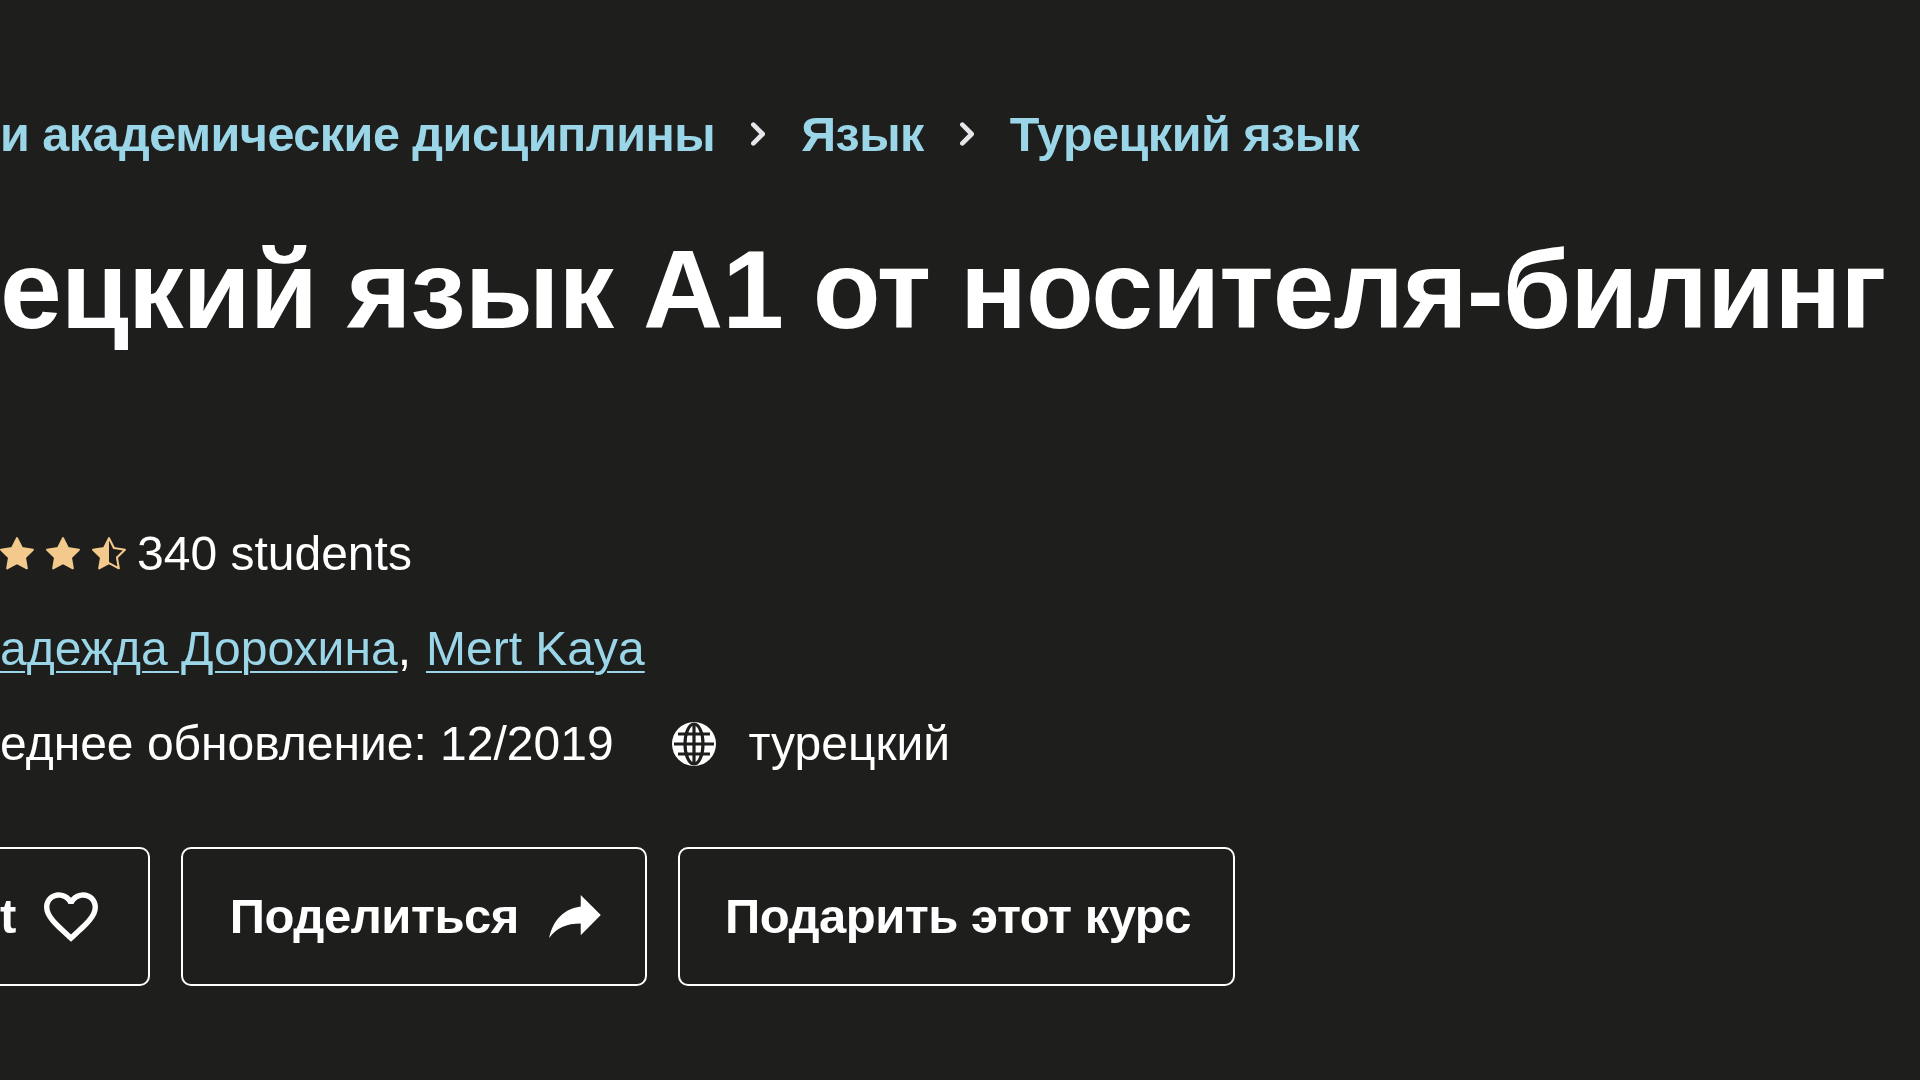 The width and height of the screenshot is (1920, 1080). What do you see at coordinates (274, 554) in the screenshot?
I see `student-count: 340 students` at bounding box center [274, 554].